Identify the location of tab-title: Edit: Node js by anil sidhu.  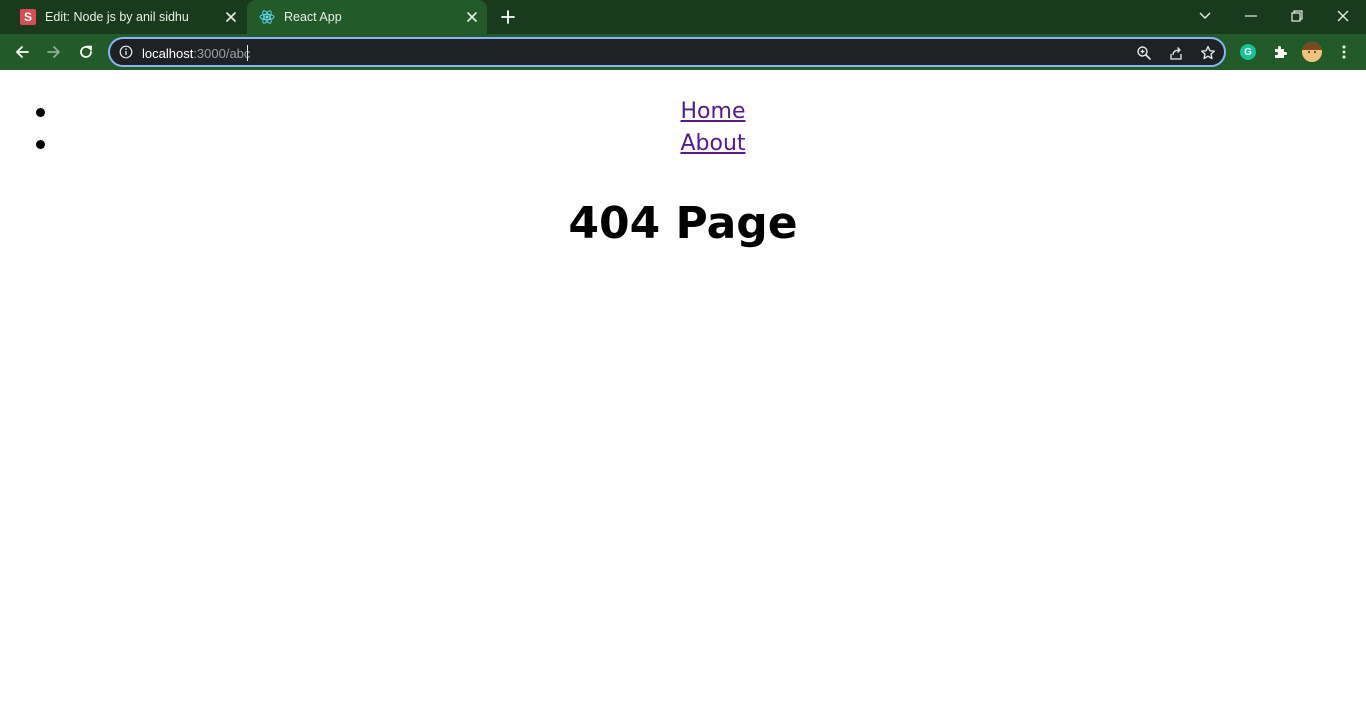
(117, 17).